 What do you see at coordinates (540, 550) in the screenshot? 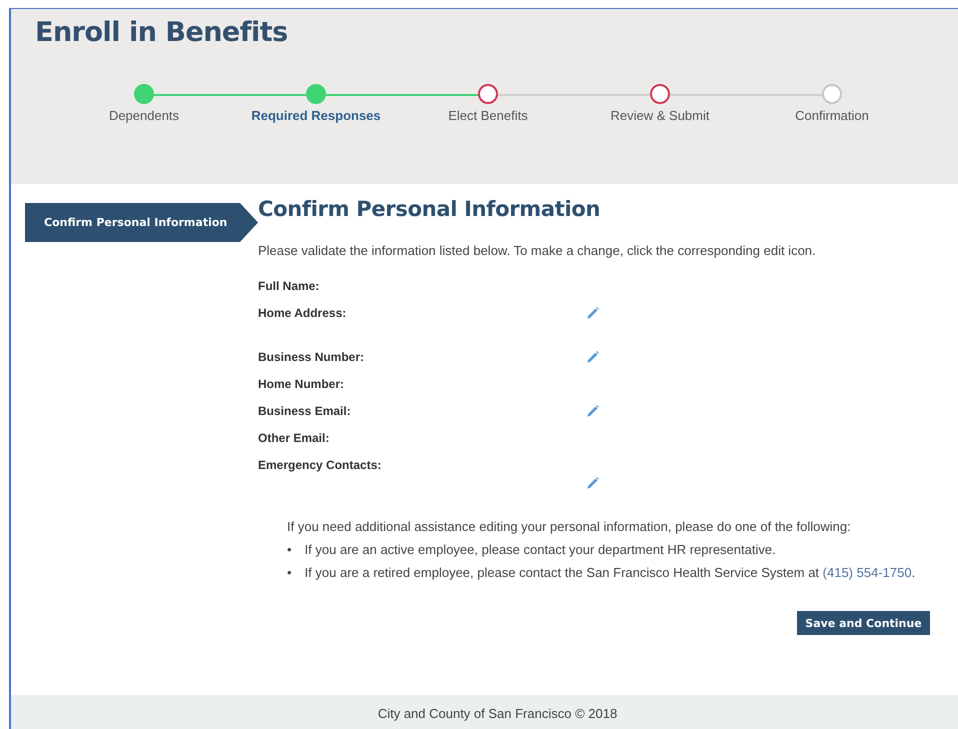
I see `help-bullet: If you are an active employee, please contact your department HR representative.` at bounding box center [540, 550].